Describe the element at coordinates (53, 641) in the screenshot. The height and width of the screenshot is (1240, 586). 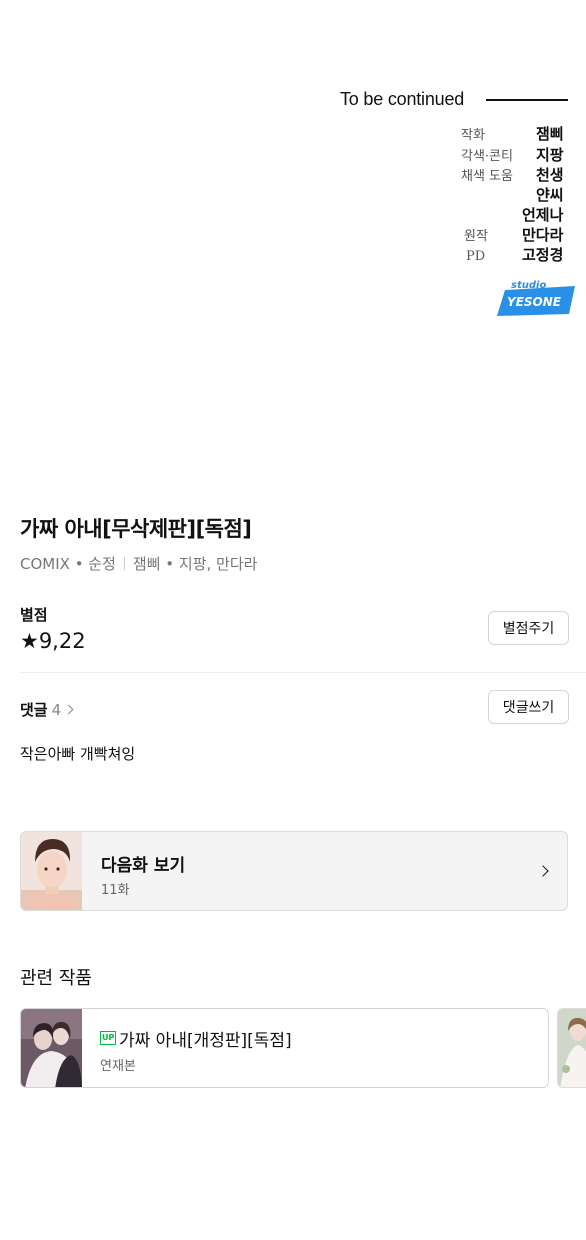
I see `rating-value: ★9,22` at that location.